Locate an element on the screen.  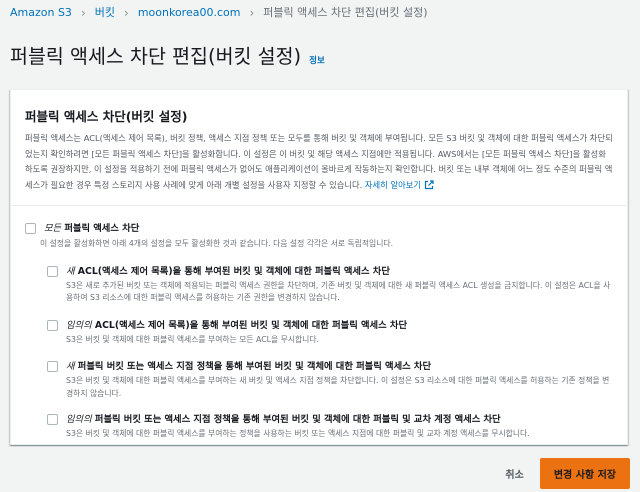
new-acl-label-emphasis: 새 is located at coordinates (70, 271).